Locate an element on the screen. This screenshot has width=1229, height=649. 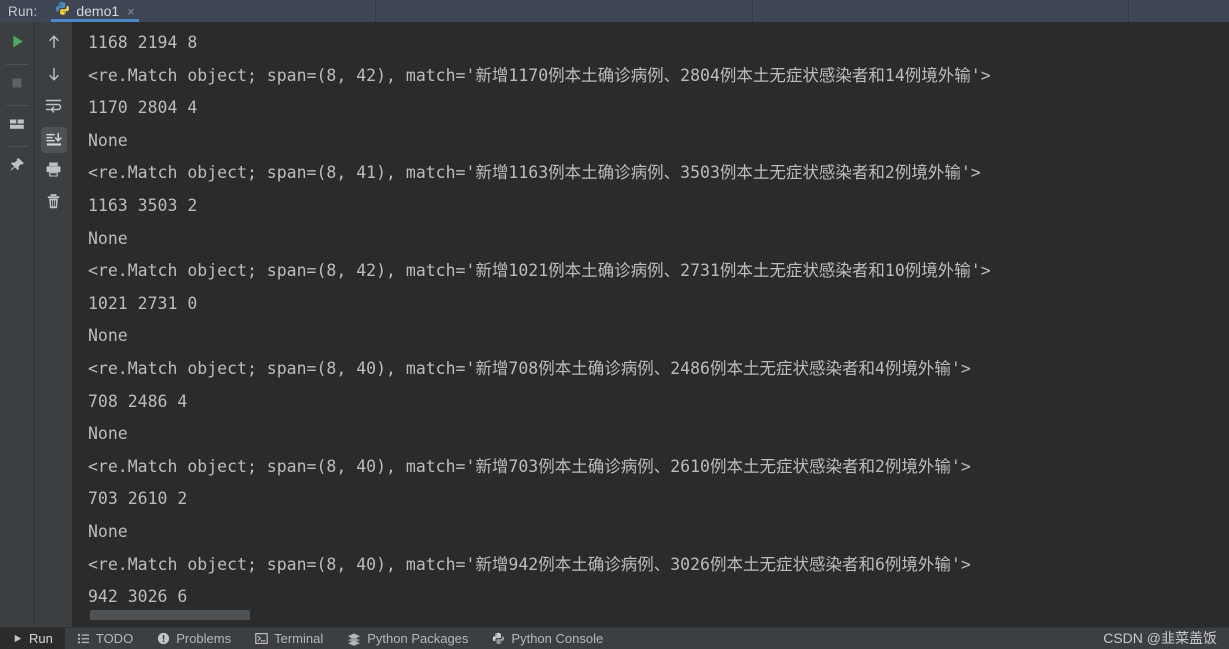
statusbar-item-problems: Problems is located at coordinates (194, 638).